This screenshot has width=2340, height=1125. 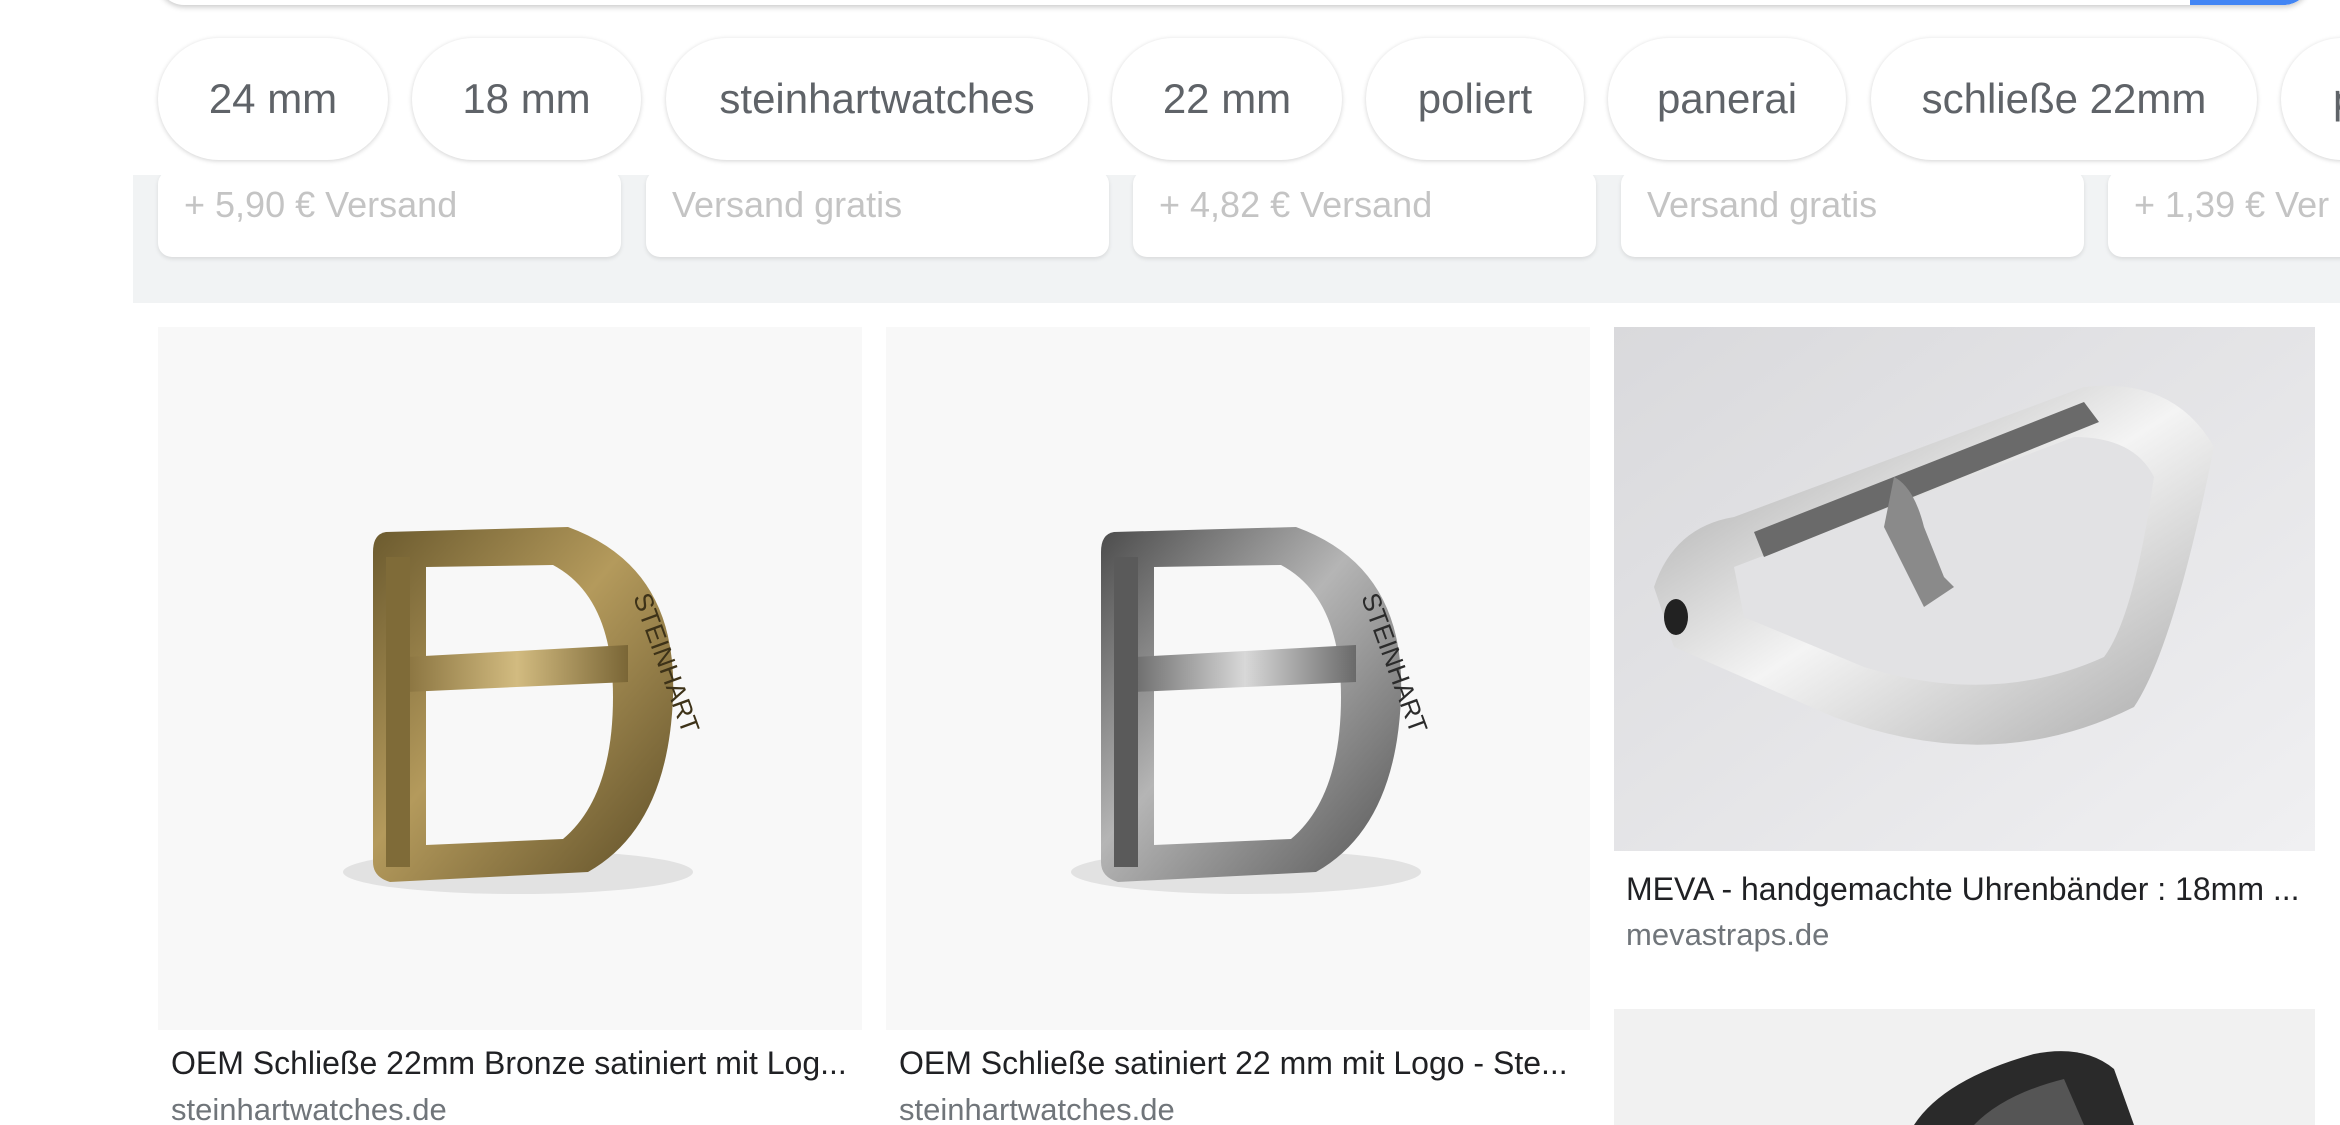 I want to click on chip-22-mm: 22 mm, so click(x=1227, y=99).